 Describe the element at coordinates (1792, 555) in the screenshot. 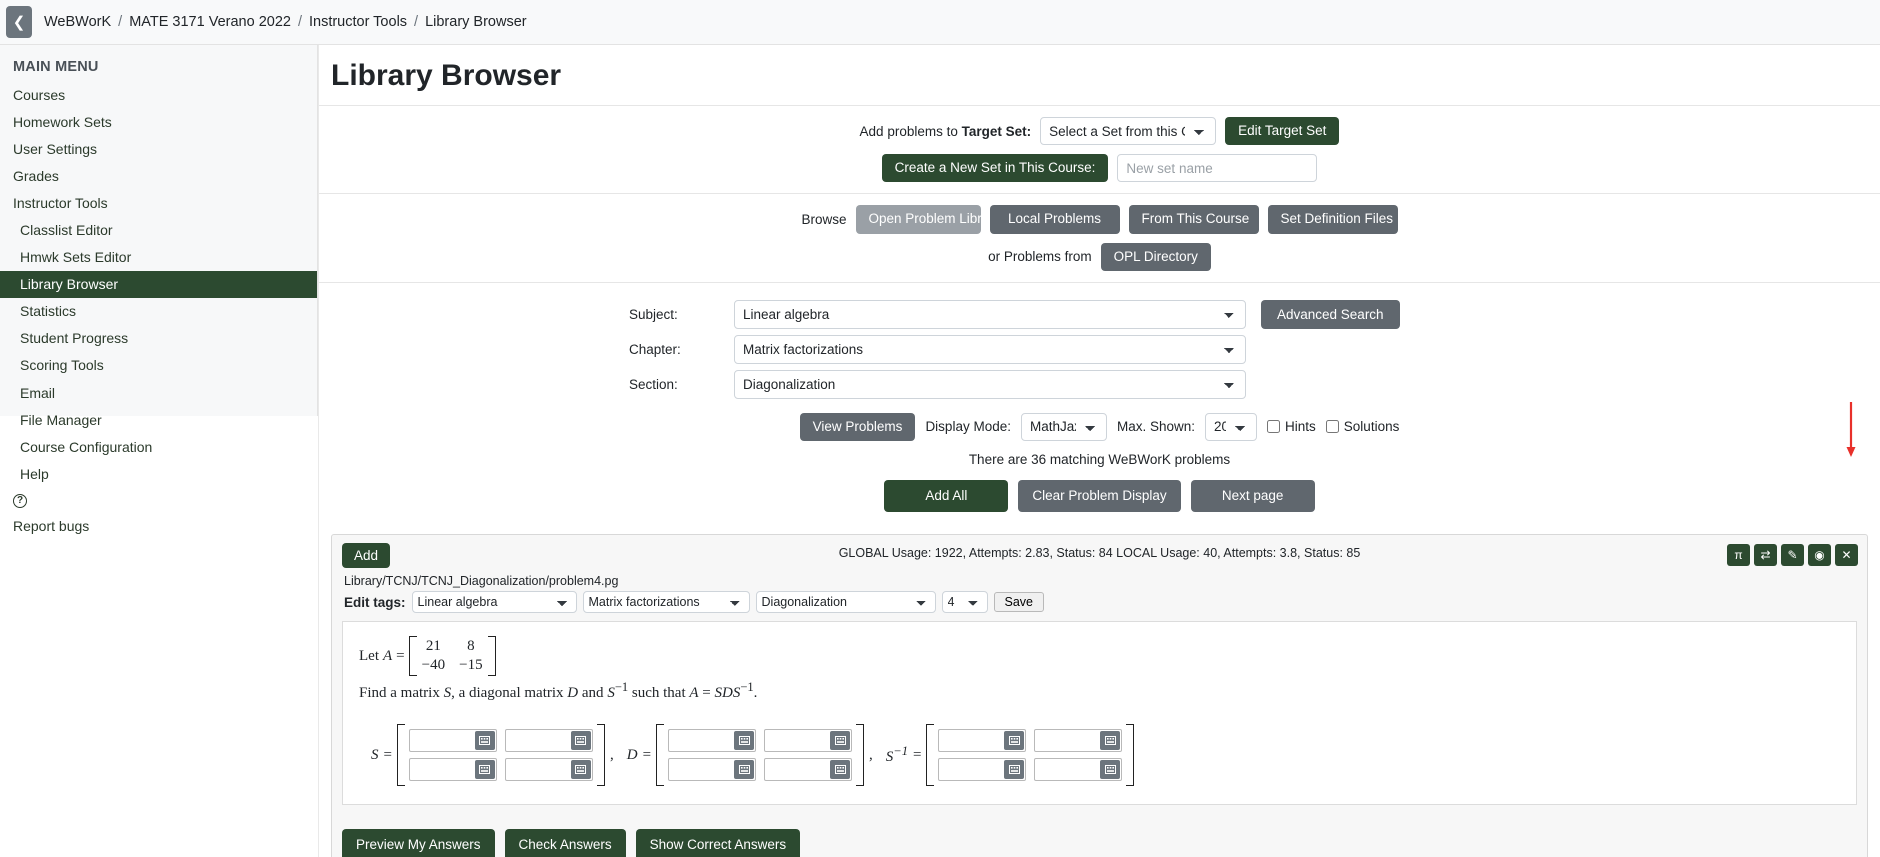

I see `pencil-icon: ✎` at that location.